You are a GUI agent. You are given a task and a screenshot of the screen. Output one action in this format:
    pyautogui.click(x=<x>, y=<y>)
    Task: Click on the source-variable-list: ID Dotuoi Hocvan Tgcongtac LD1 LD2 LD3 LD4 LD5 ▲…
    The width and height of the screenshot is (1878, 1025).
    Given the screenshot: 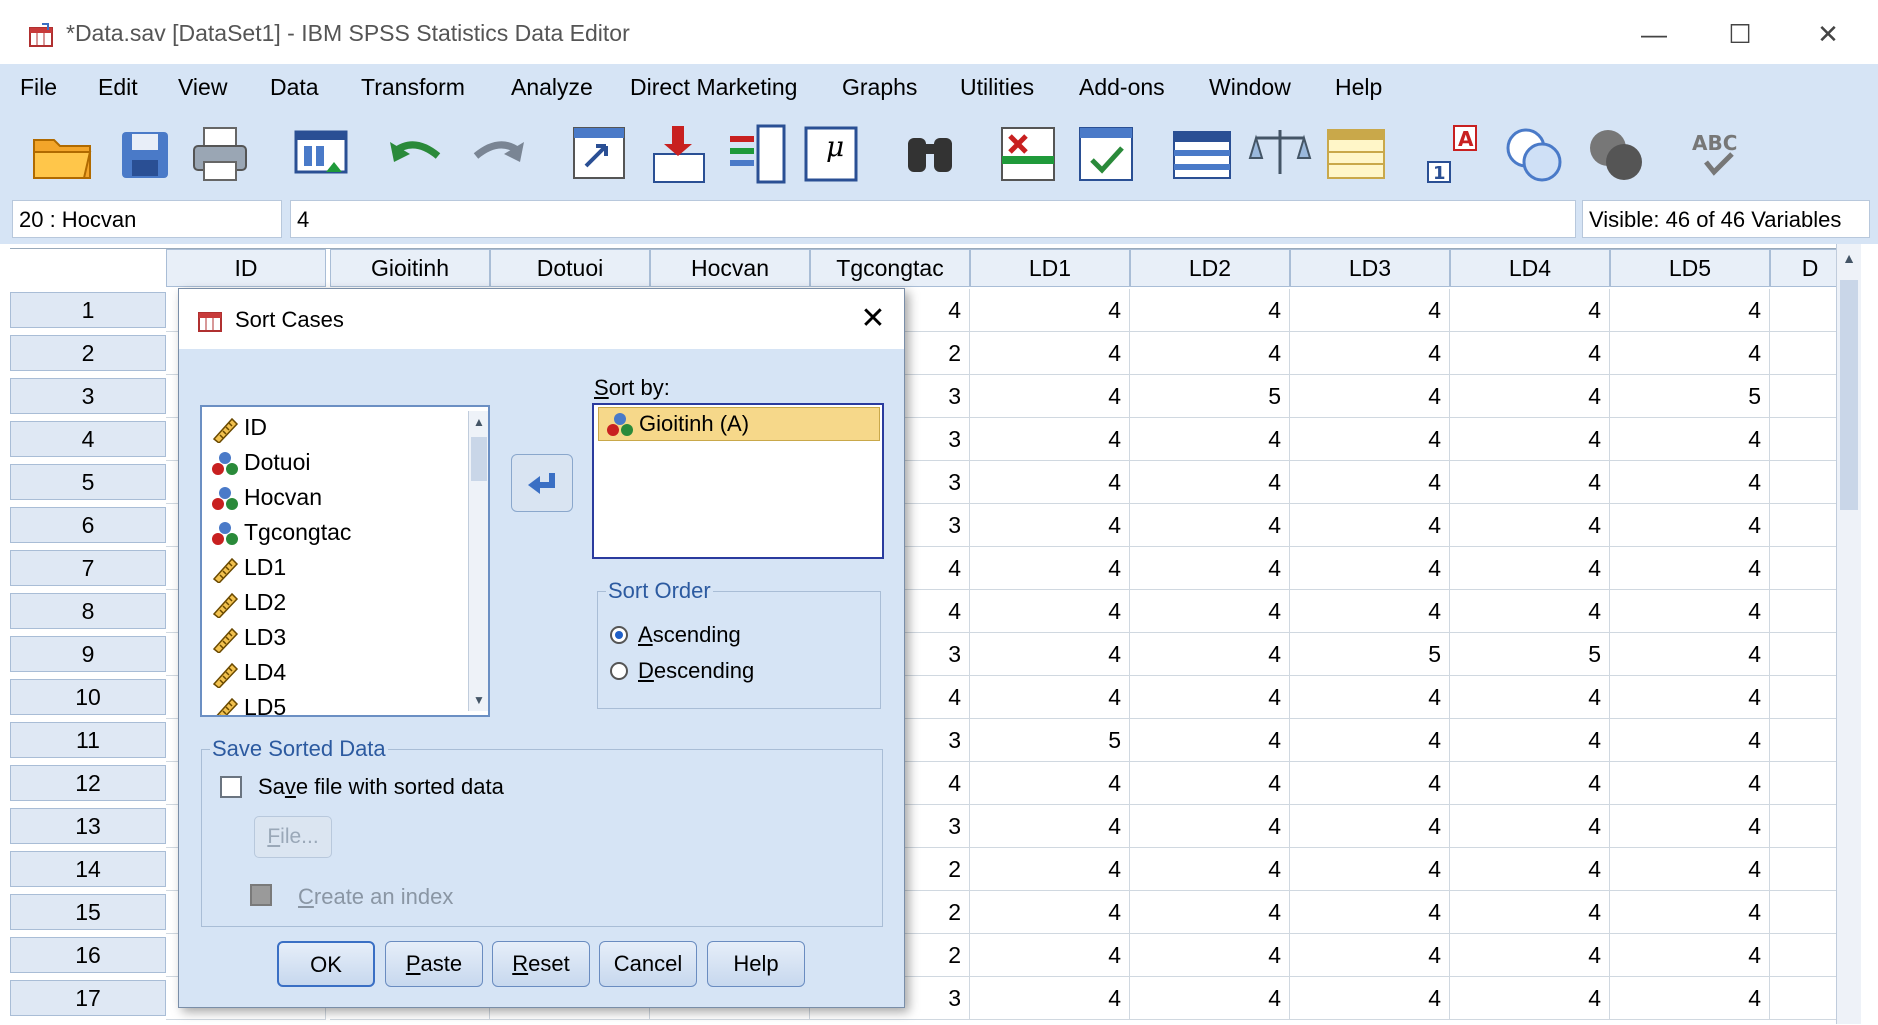 What is the action you would take?
    pyautogui.click(x=345, y=561)
    